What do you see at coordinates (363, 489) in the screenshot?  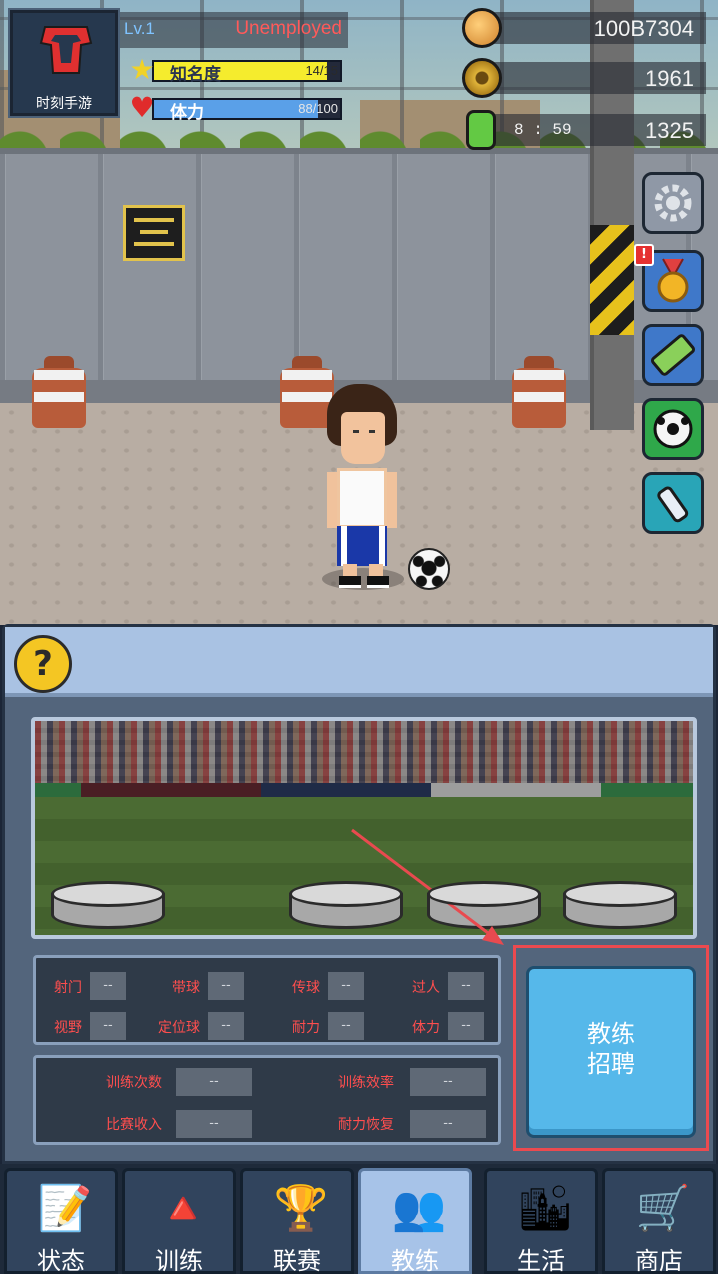 I see `player-character` at bounding box center [363, 489].